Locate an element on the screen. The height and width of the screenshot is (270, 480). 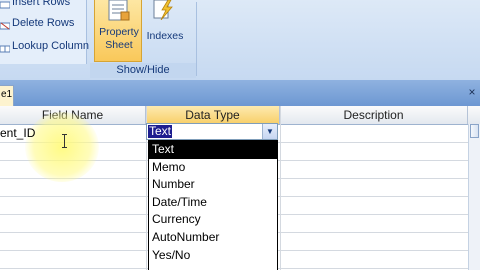
data-type-header: Data Type is located at coordinates (213, 115).